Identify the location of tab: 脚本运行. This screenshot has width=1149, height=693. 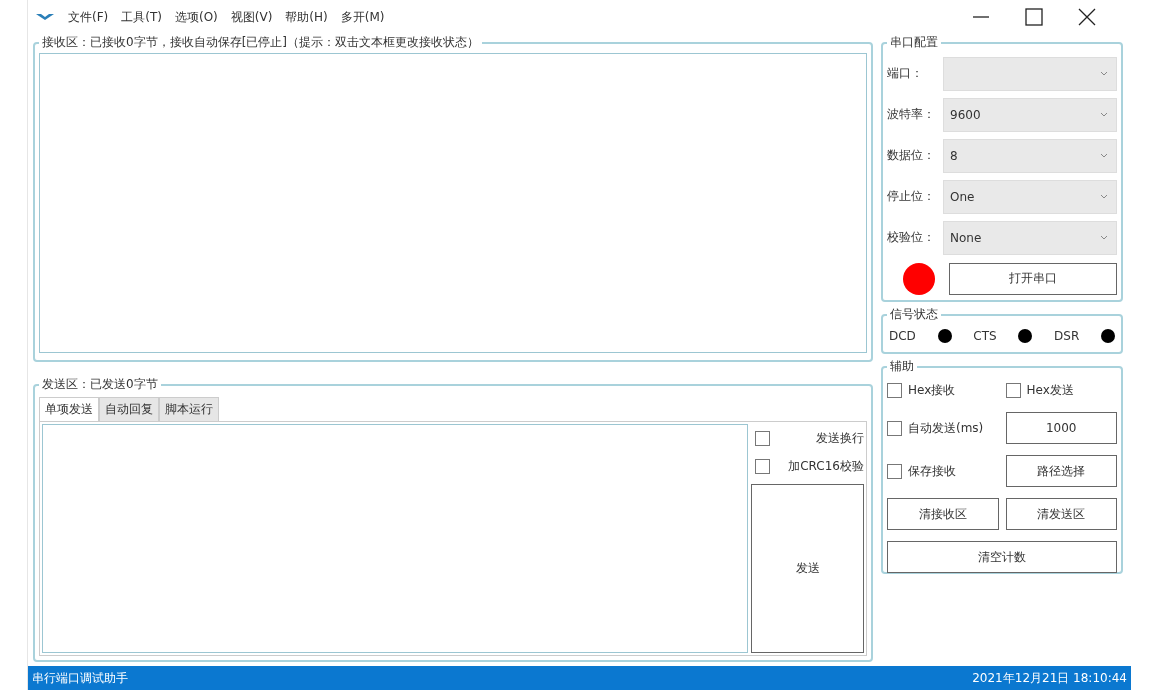
(189, 409).